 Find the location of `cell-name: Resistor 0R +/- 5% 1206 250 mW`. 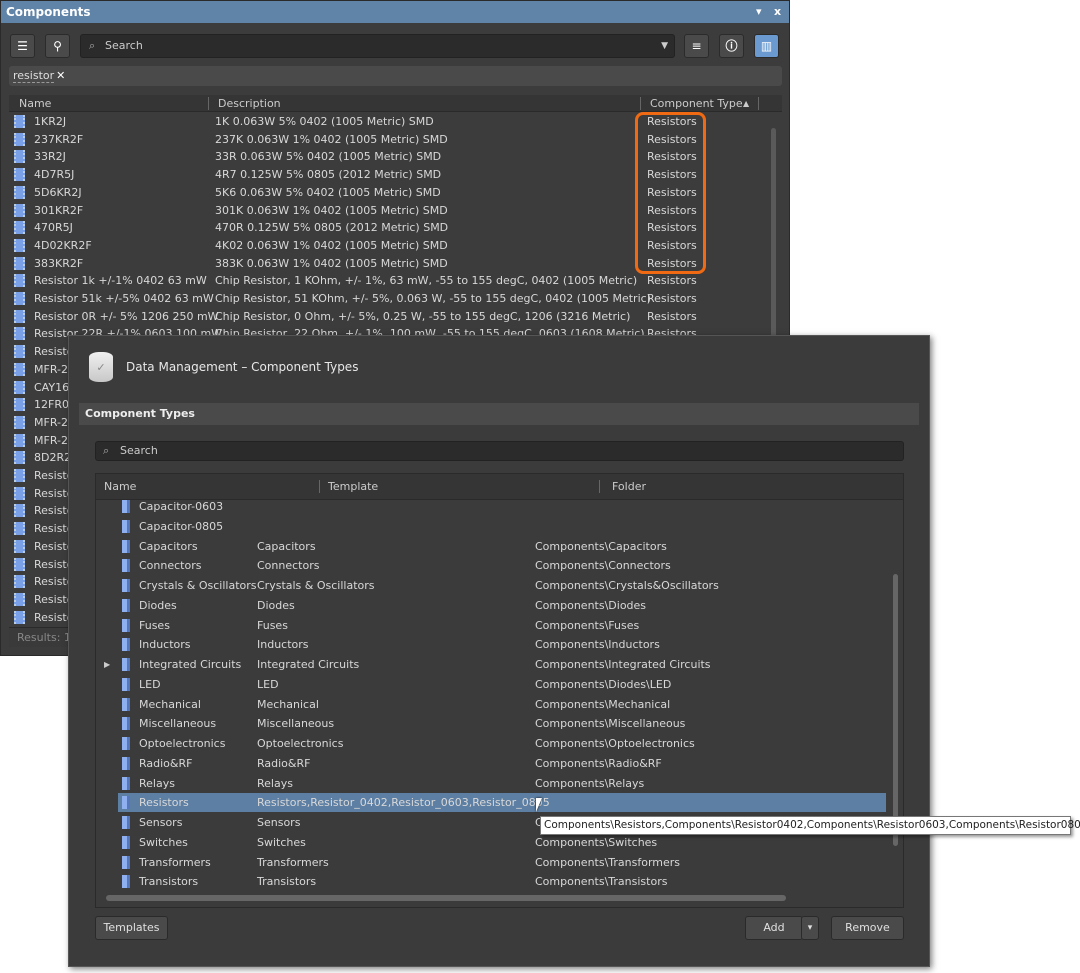

cell-name: Resistor 0R +/- 5% 1206 250 mW is located at coordinates (126, 316).